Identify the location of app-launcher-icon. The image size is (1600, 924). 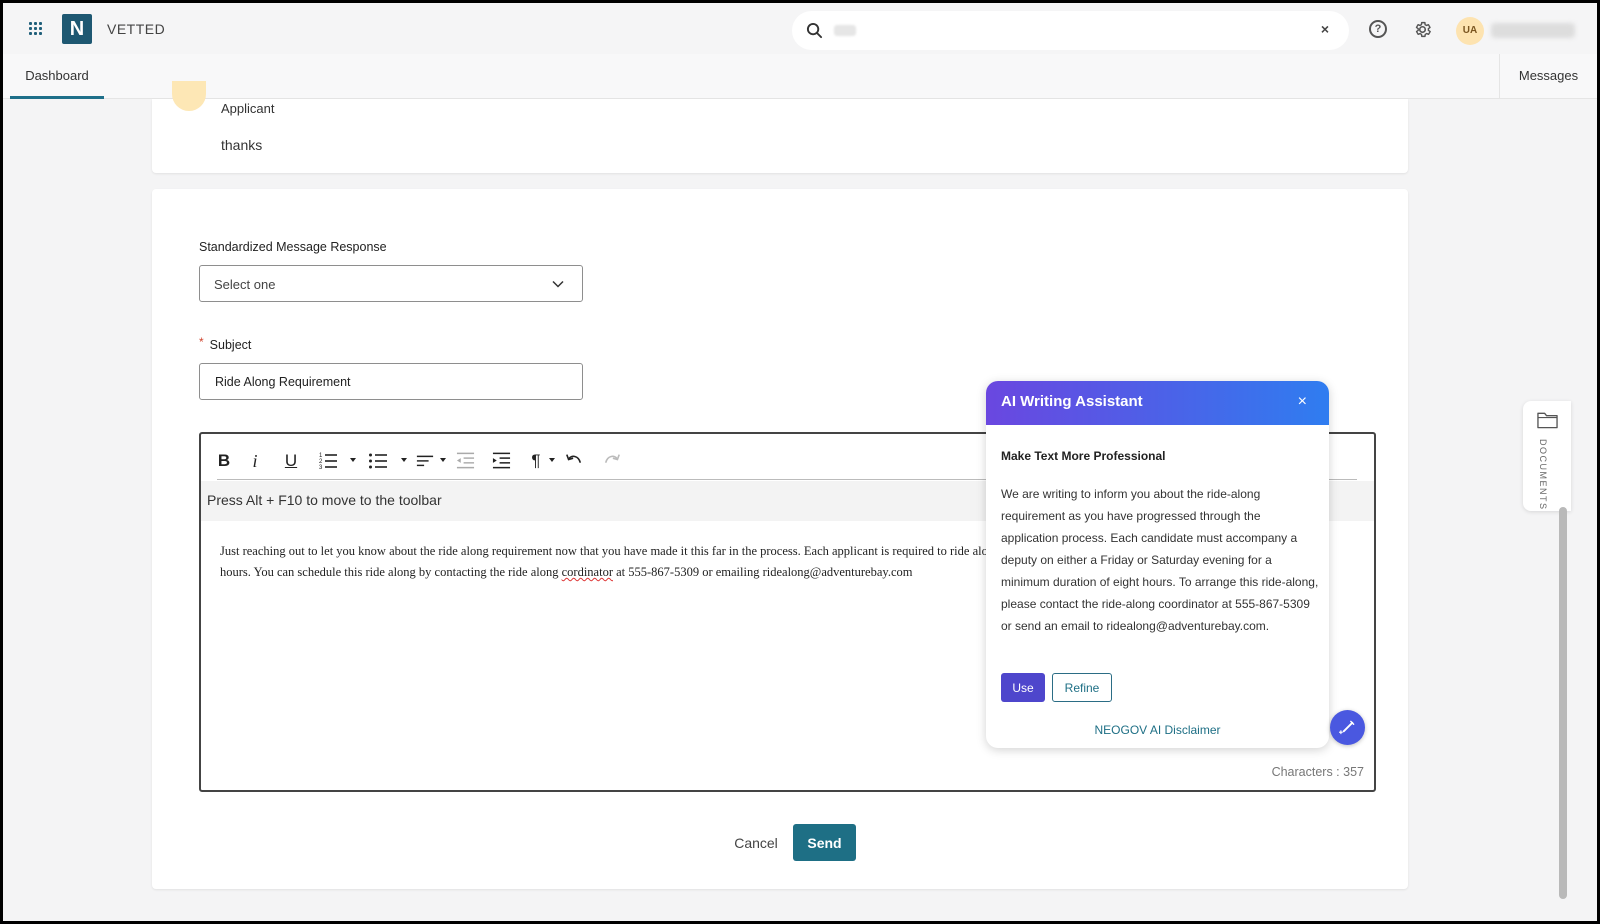
(36, 29).